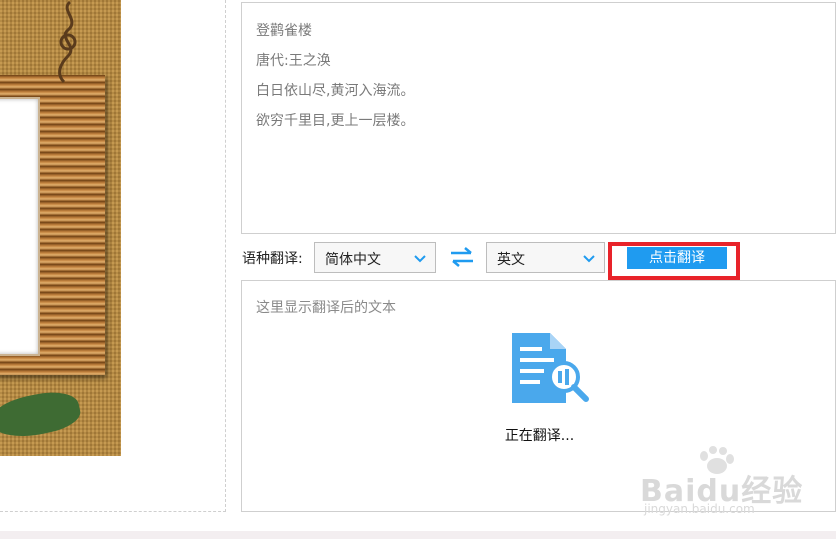 This screenshot has width=836, height=539. Describe the element at coordinates (335, 121) in the screenshot. I see `source-line: 欲穷千里目,更上一层楼。` at that location.